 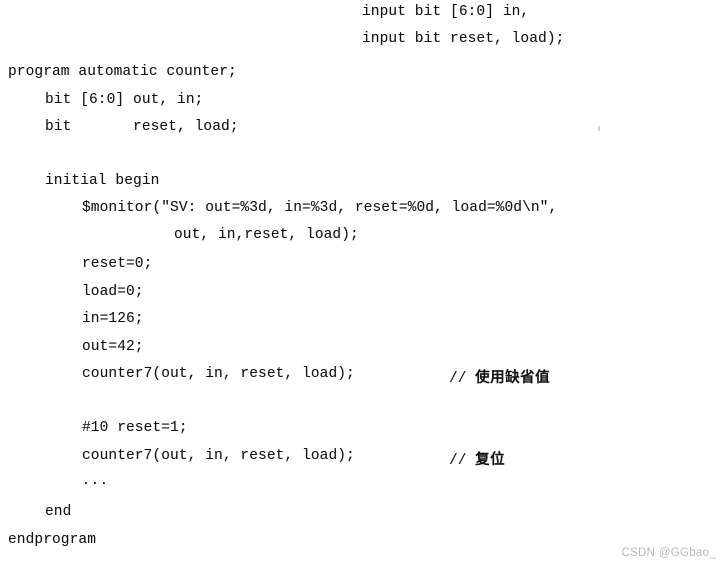 What do you see at coordinates (218, 374) in the screenshot?
I see `code-line-counter7-call-1: counter7(out, in, reset, load);` at bounding box center [218, 374].